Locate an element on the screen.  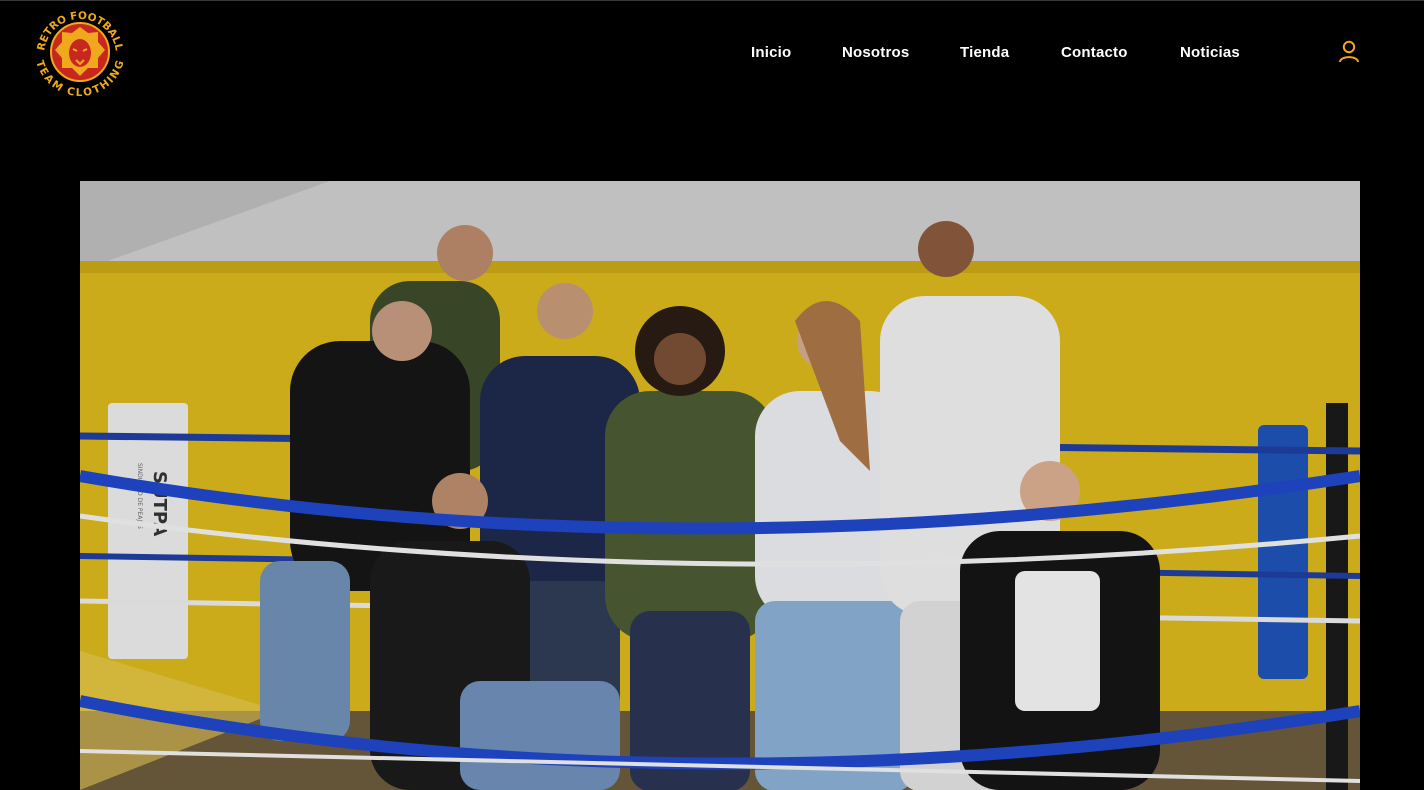
main-nav: Inicio Nosotros Tienda Contacto Noticias is located at coordinates (712, 53).